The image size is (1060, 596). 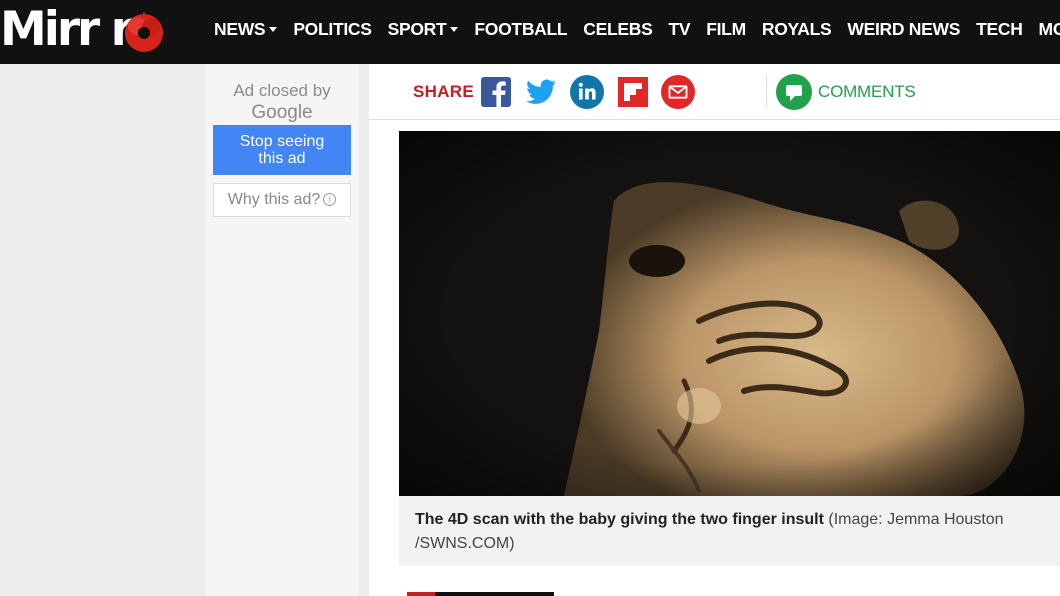 I want to click on column-gap, so click(x=364, y=330).